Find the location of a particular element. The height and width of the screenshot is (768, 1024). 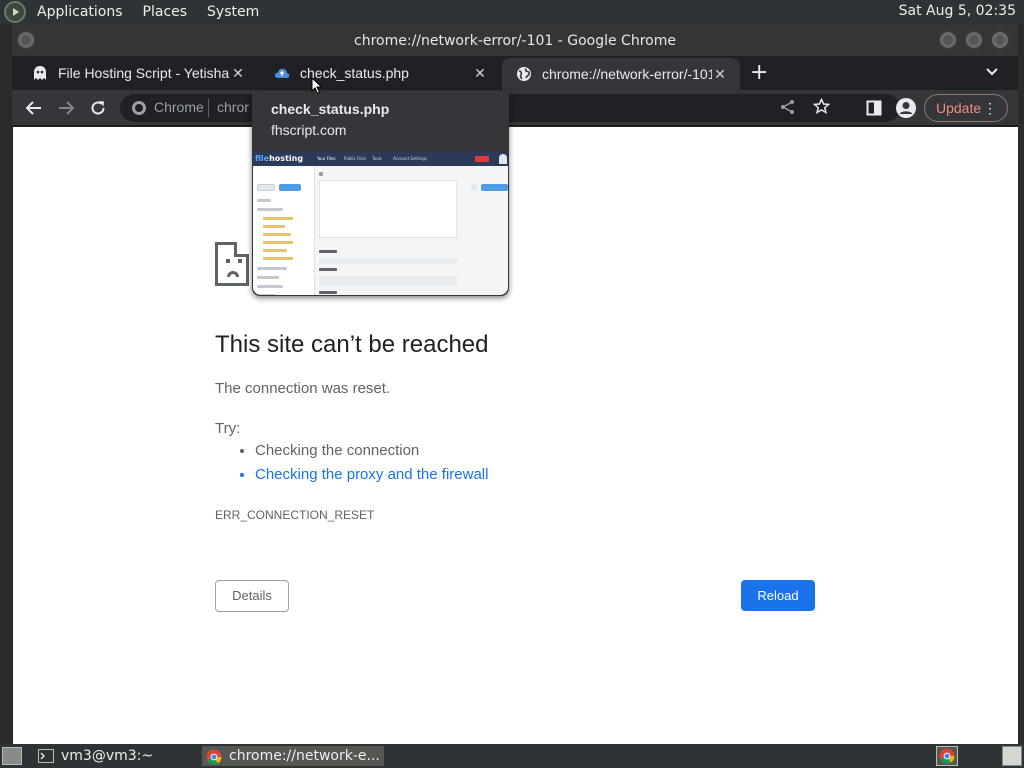

hover-card-title: check_status.php is located at coordinates (330, 109).